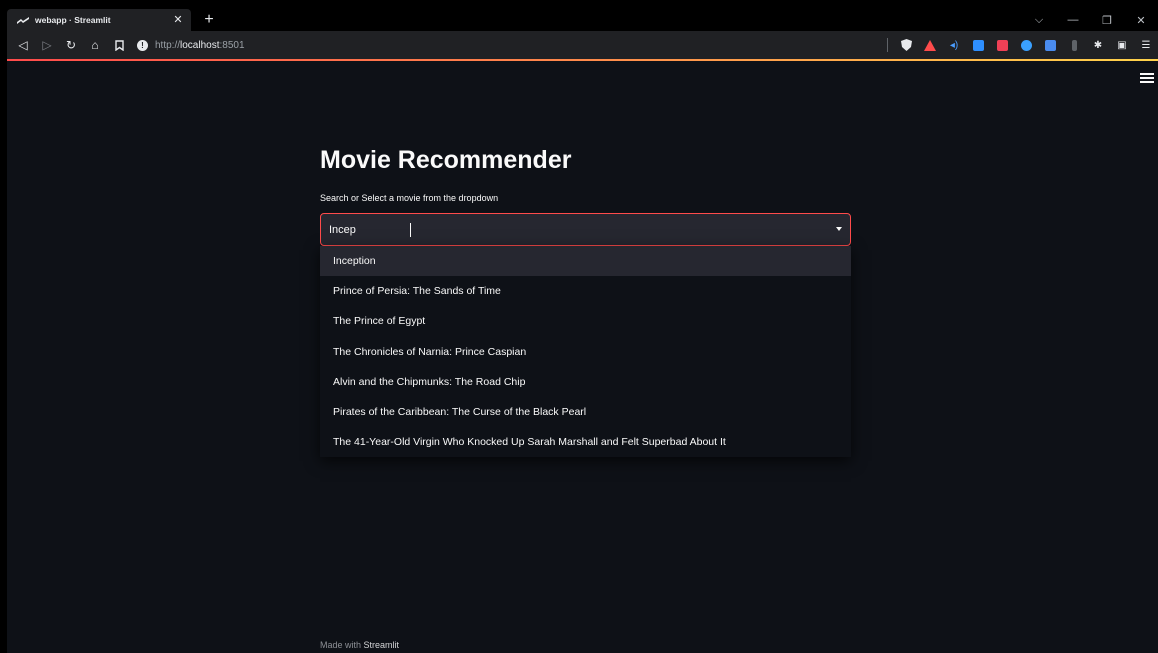 This screenshot has width=1158, height=653. Describe the element at coordinates (1073, 20) in the screenshot. I see `minimize-icon: —` at that location.